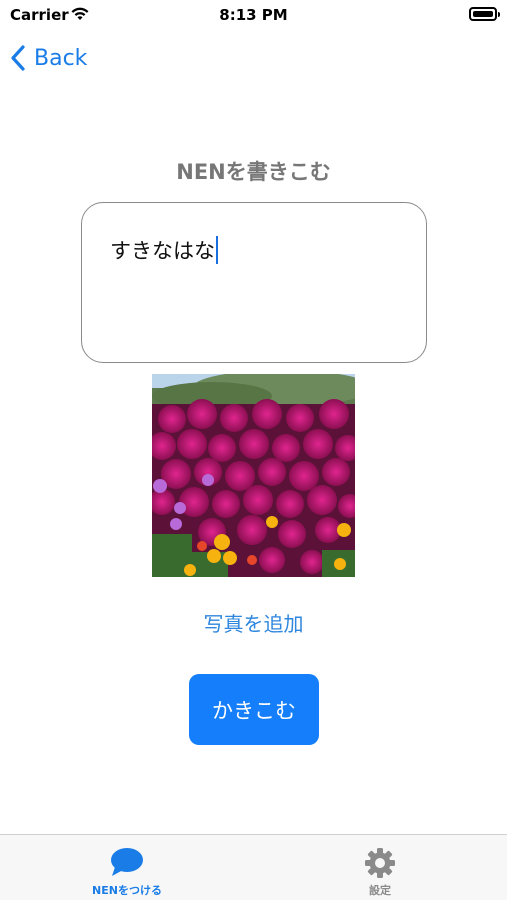 This screenshot has height=901, width=507. What do you see at coordinates (253, 475) in the screenshot?
I see `flower-photo` at bounding box center [253, 475].